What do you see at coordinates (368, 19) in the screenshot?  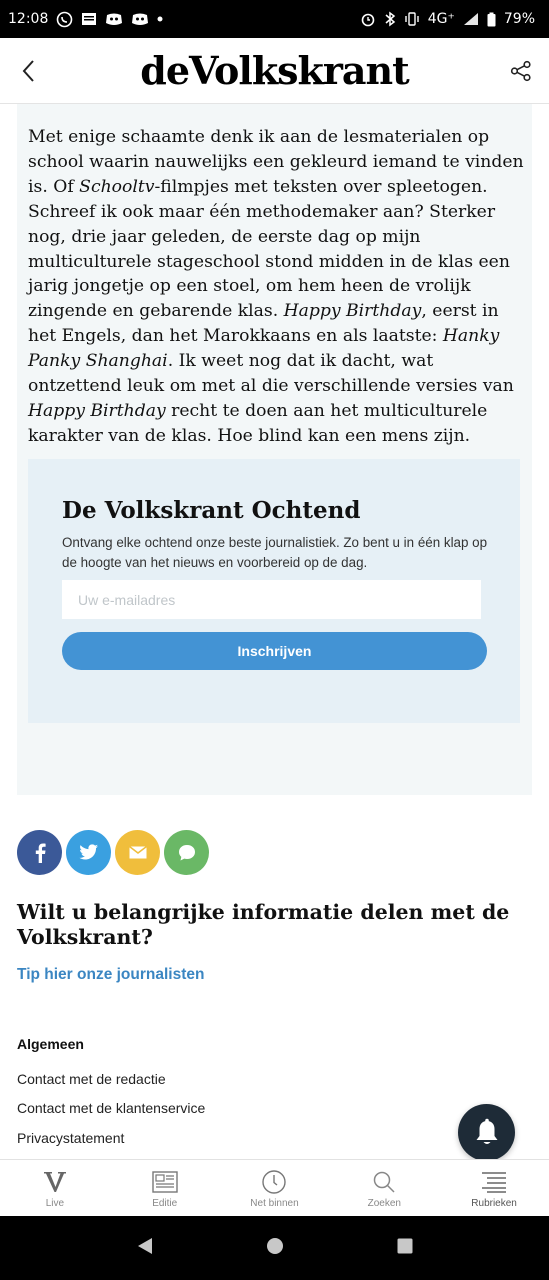 I see `alarm-icon` at bounding box center [368, 19].